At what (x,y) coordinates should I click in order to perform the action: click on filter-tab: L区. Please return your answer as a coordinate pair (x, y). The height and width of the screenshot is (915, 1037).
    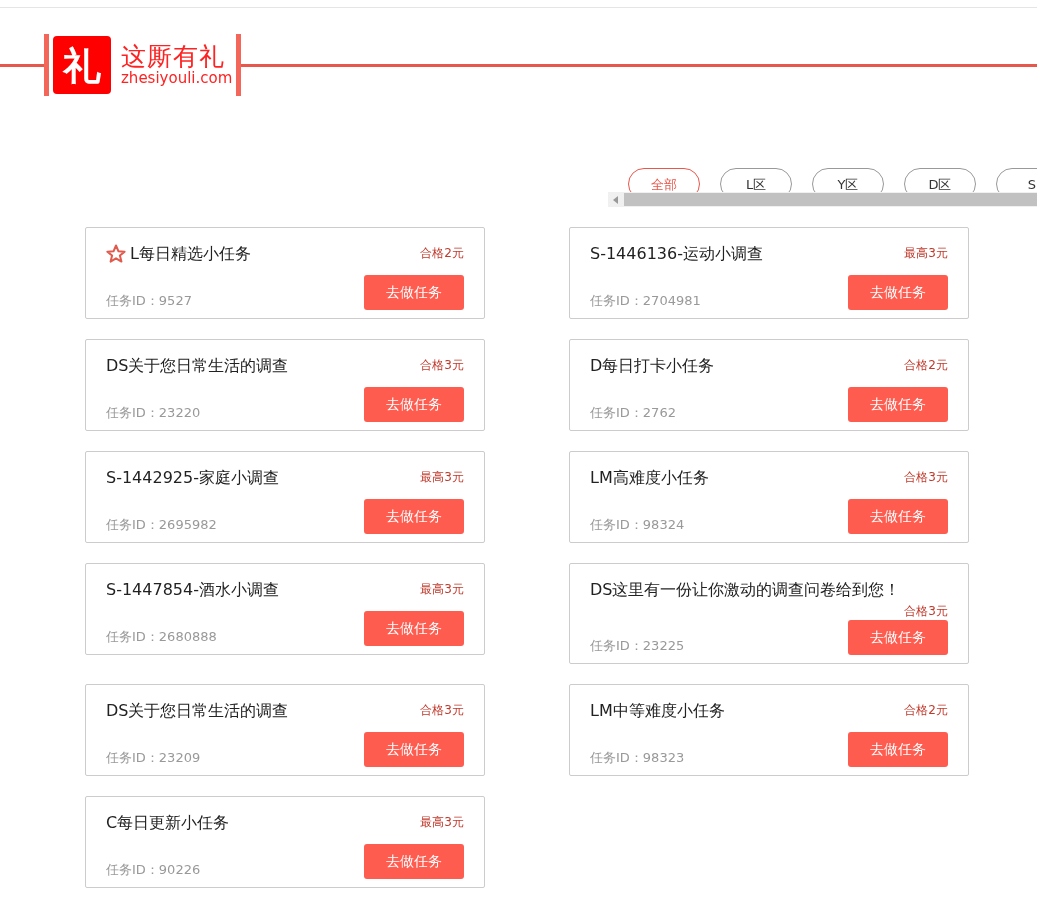
    Looking at the image, I should click on (756, 180).